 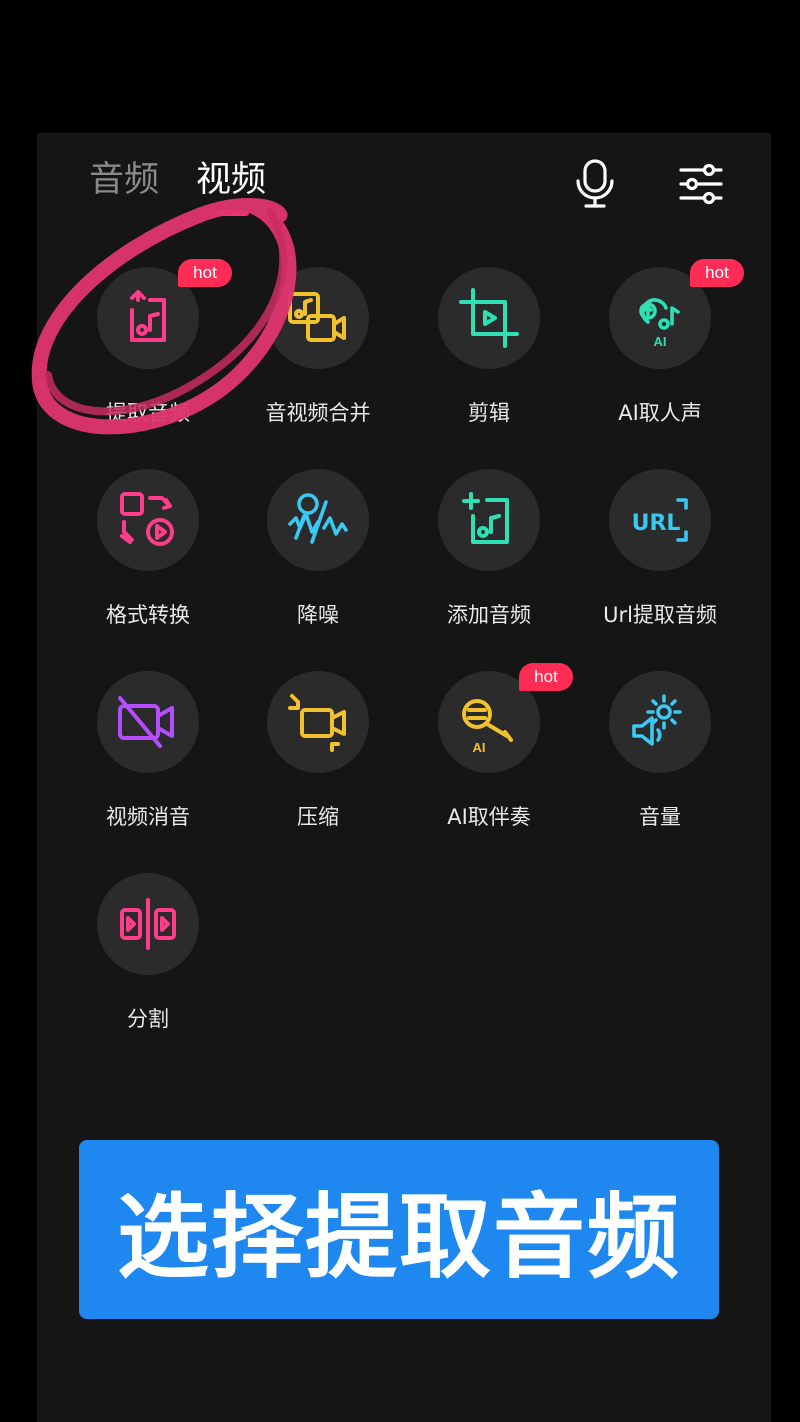 I want to click on tool-crop: 剪辑, so click(x=489, y=362).